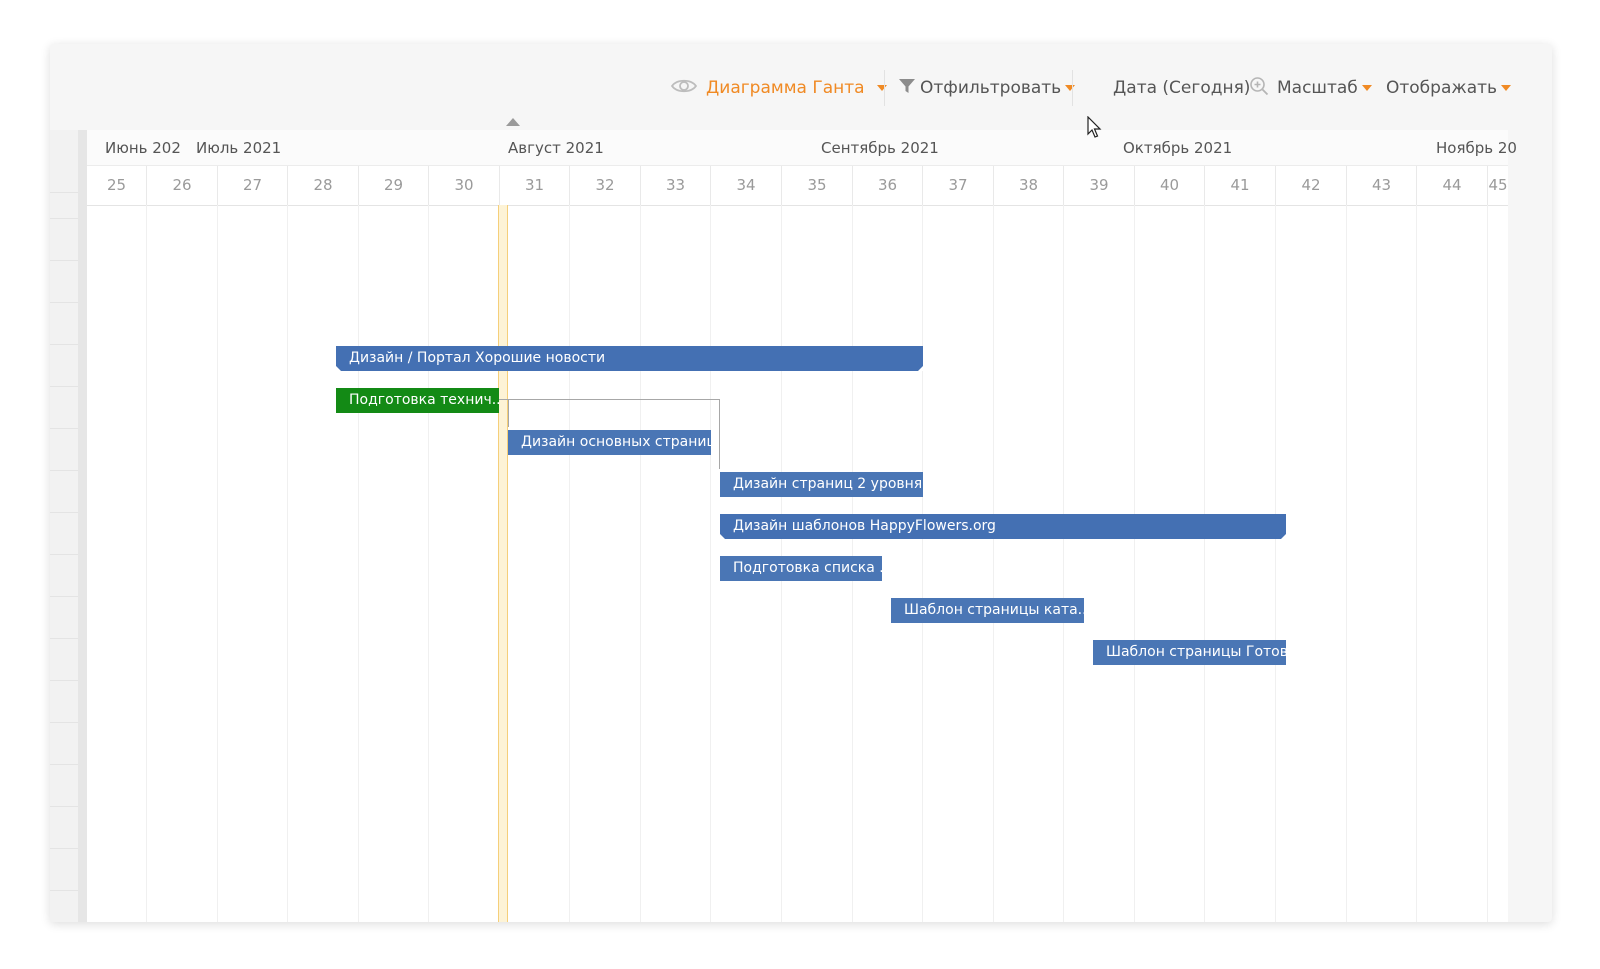 The image size is (1600, 969). Describe the element at coordinates (252, 185) in the screenshot. I see `week-label: 27` at that location.